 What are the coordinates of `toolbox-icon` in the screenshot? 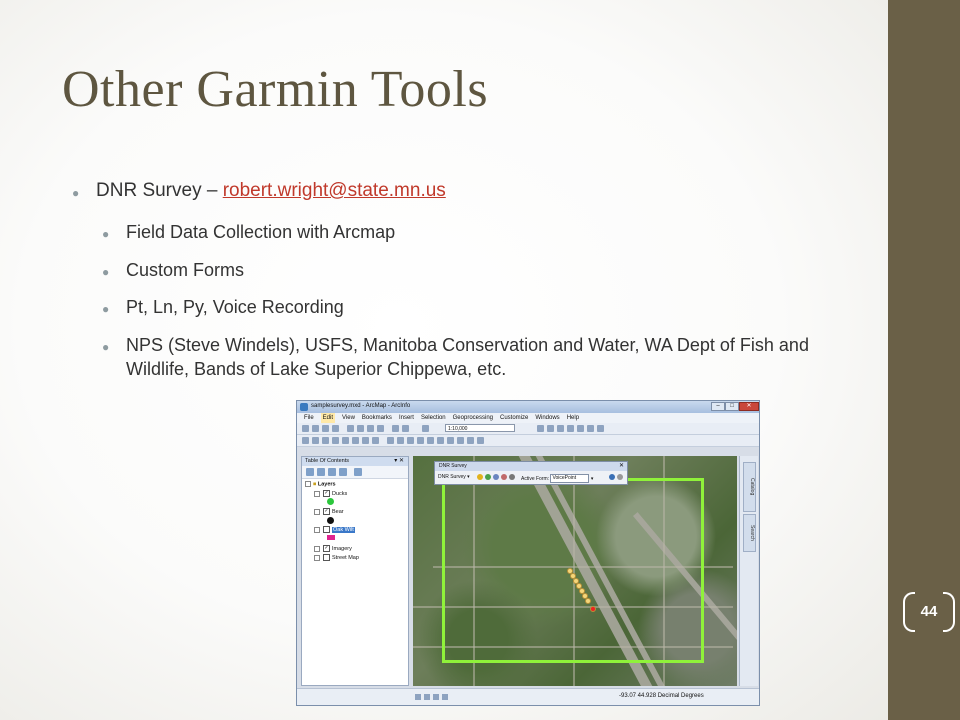 It's located at (580, 428).